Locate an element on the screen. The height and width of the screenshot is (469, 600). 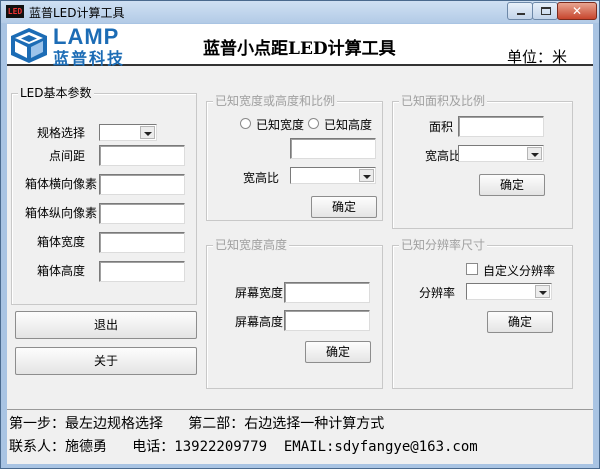
area-panel: 已知面积及比例 面积 宽高比 确定 is located at coordinates (482, 161).